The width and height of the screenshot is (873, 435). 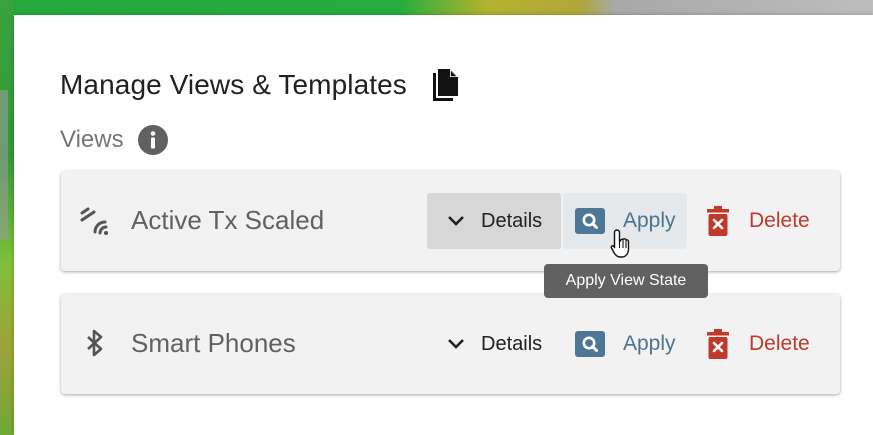 What do you see at coordinates (95, 221) in the screenshot?
I see `wireless-signal-icon` at bounding box center [95, 221].